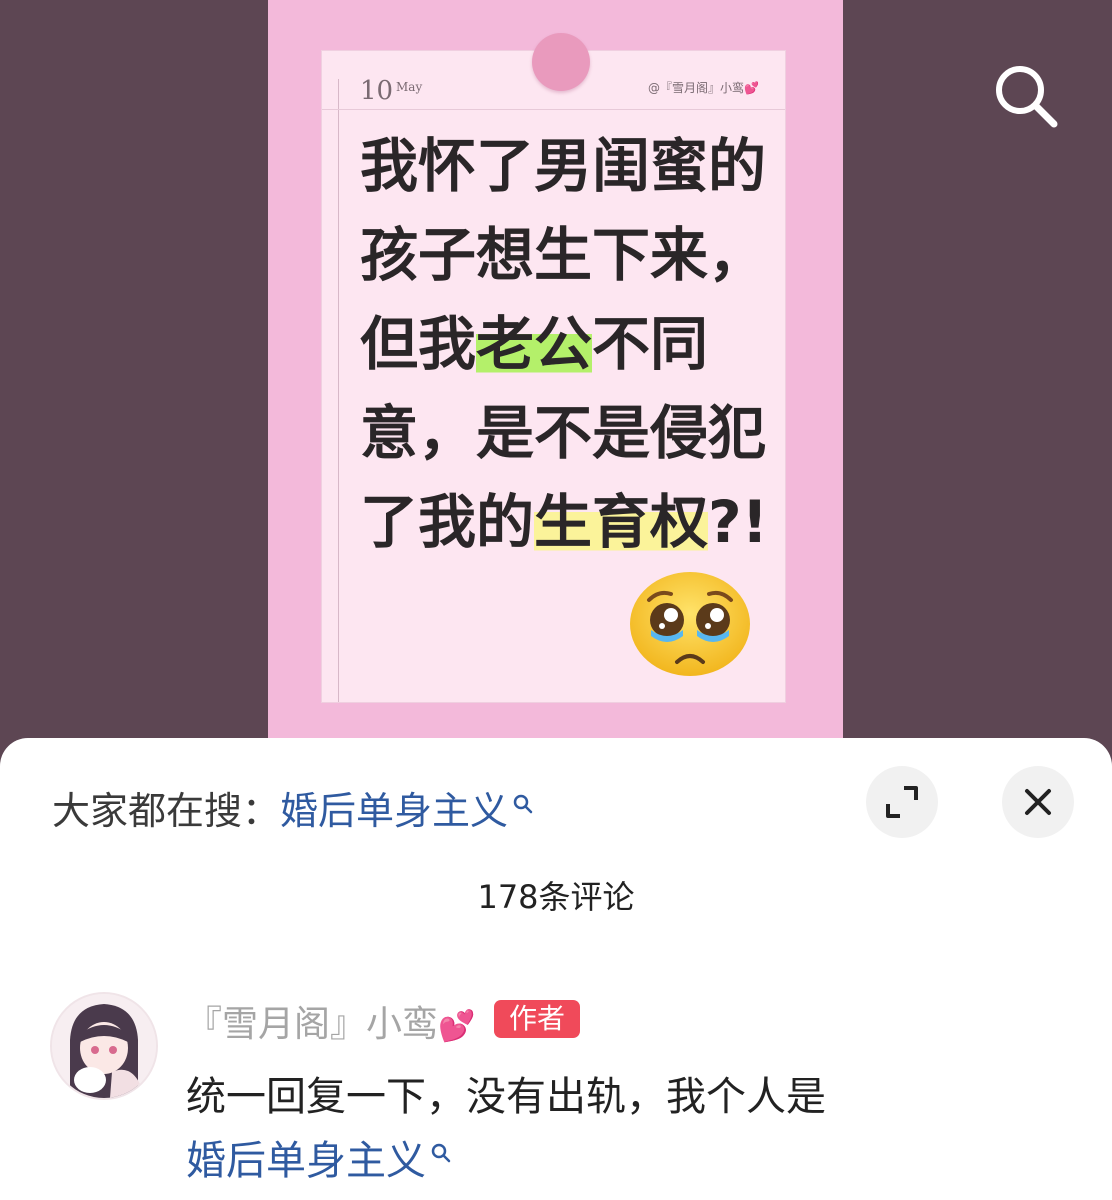 This screenshot has width=1112, height=1200. I want to click on trending-search: 大家都在搜：婚后单身主义, so click(294, 807).